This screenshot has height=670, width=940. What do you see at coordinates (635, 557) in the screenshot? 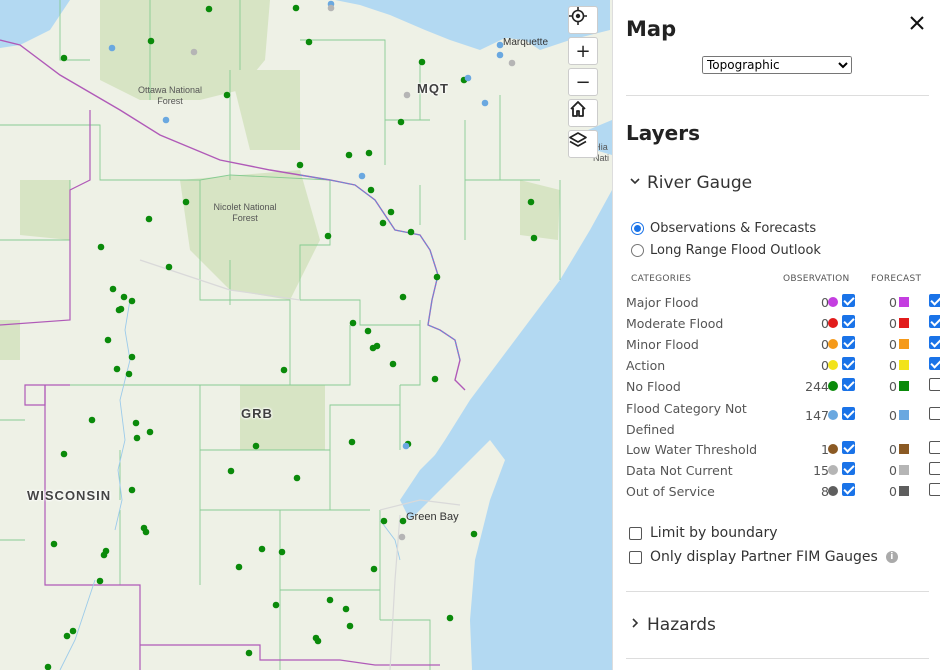
I see `partner-fim-checkbox` at bounding box center [635, 557].